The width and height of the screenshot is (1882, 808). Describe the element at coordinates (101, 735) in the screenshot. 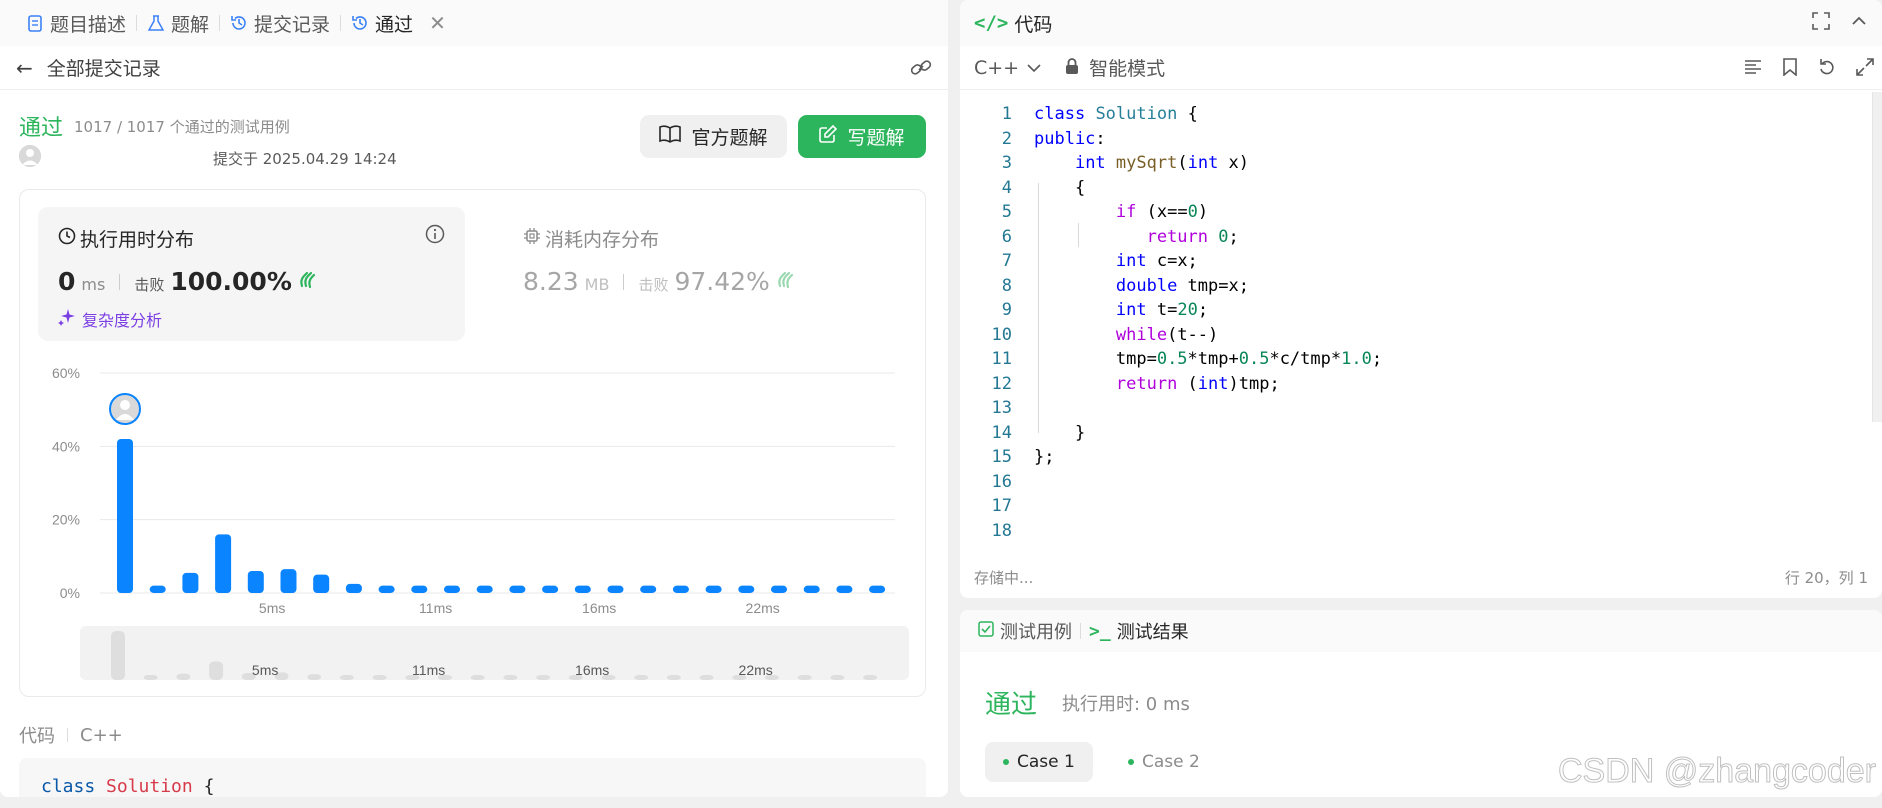

I see `code-language: C++` at that location.